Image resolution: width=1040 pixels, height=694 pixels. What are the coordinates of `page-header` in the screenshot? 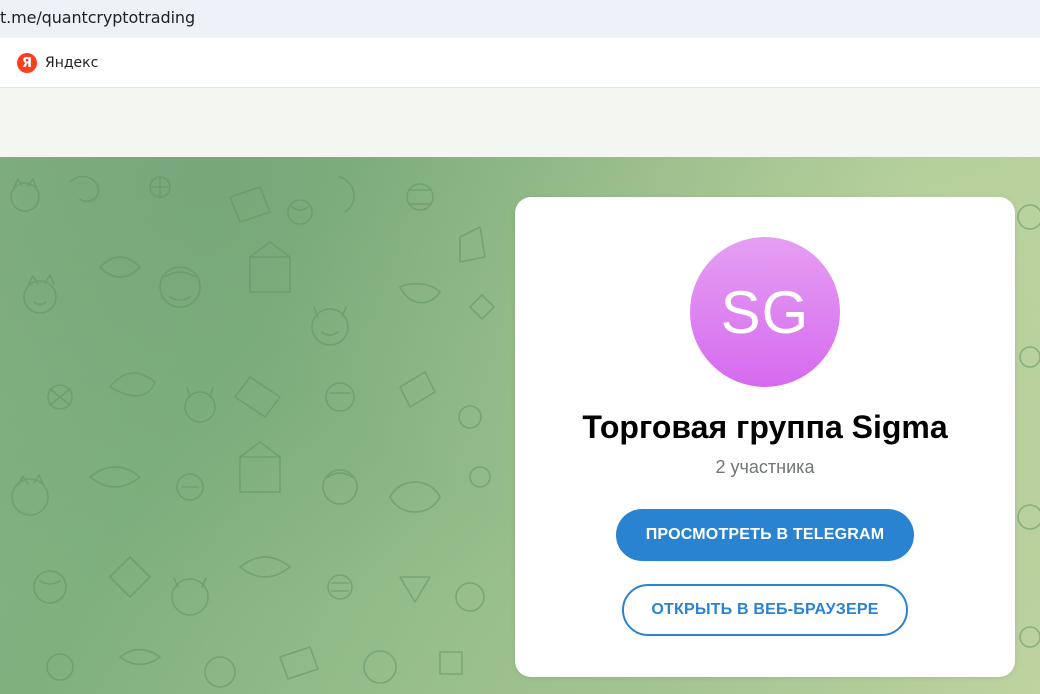 It's located at (520, 123).